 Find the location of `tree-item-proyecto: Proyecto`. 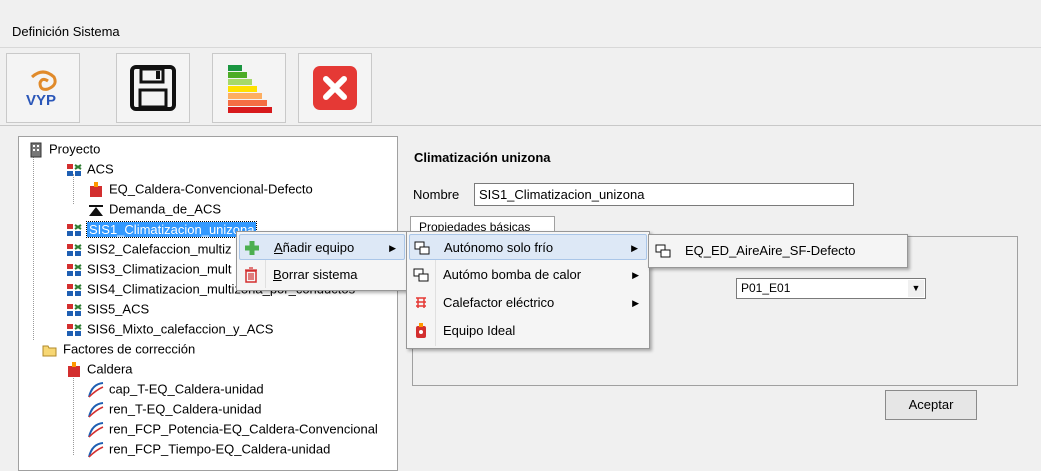

tree-item-proyecto: Proyecto is located at coordinates (63, 149).